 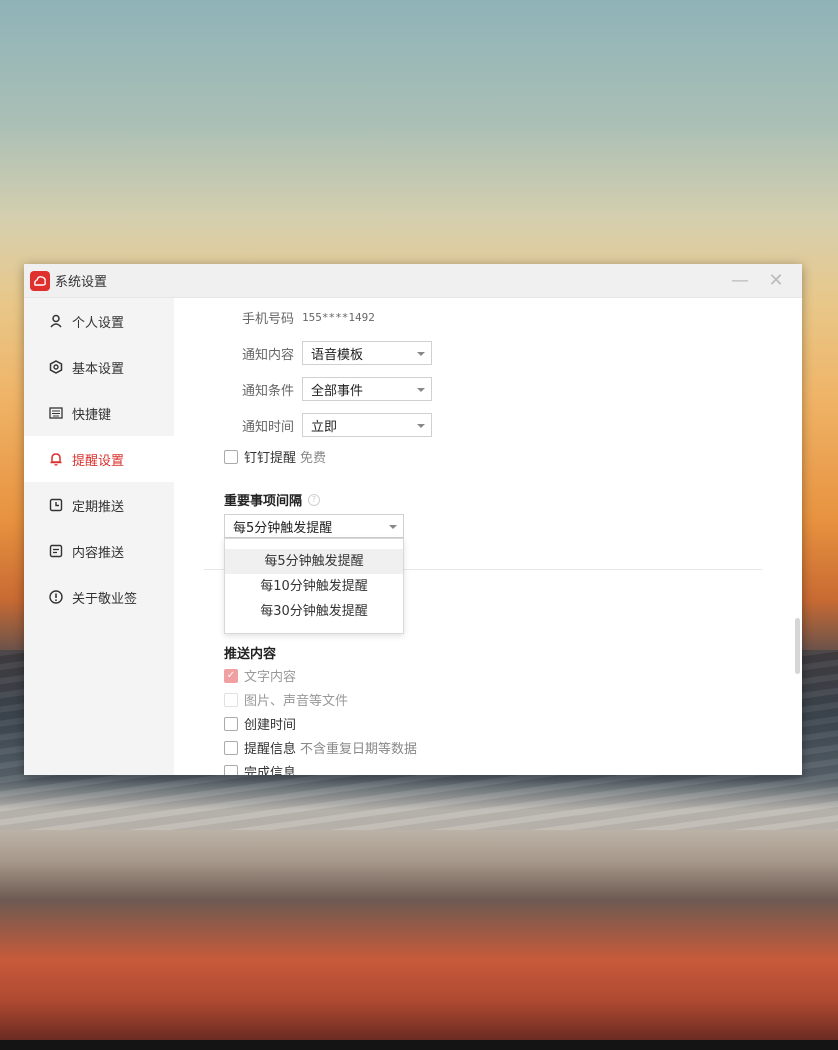 What do you see at coordinates (56, 459) in the screenshot?
I see `bell-icon` at bounding box center [56, 459].